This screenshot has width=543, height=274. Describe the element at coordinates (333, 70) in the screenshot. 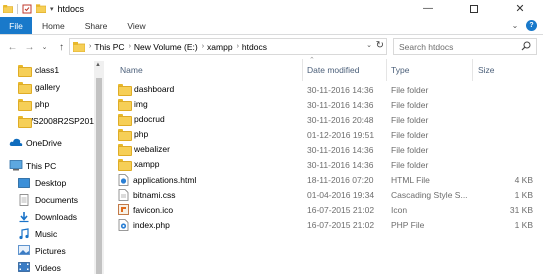

I see `column-header-date: Date modified` at that location.